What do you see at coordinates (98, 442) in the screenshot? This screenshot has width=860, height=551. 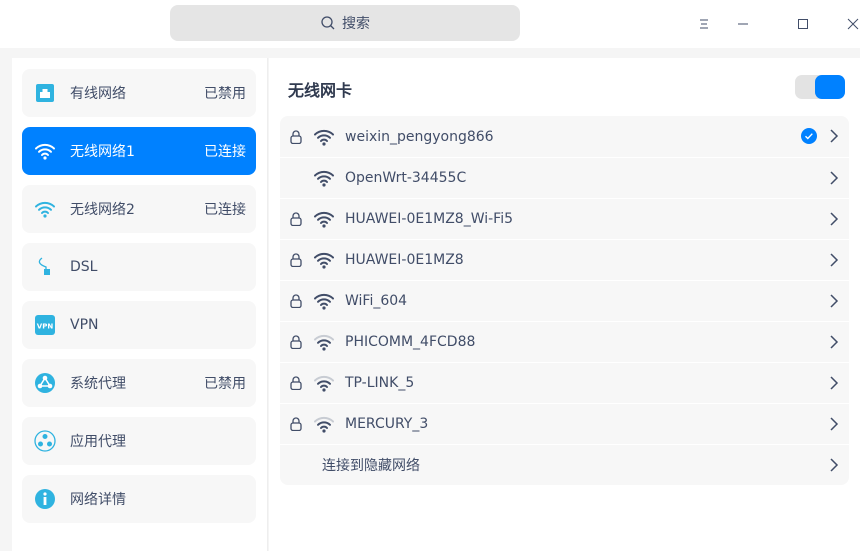 I see `sidebar-item-label: 应用代理` at bounding box center [98, 442].